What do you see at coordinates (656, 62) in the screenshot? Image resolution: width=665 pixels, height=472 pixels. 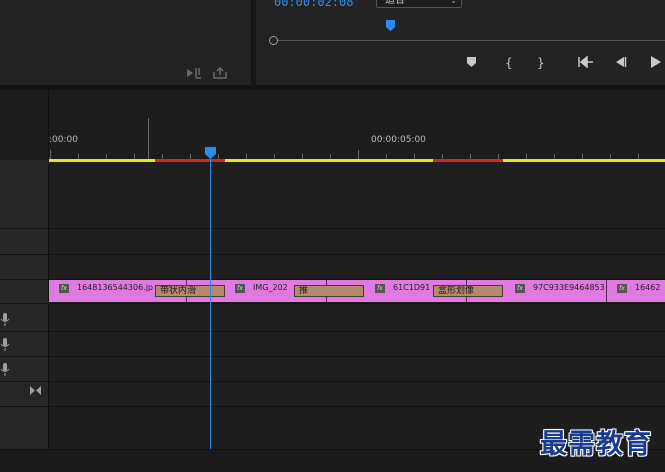 I see `play-icon` at bounding box center [656, 62].